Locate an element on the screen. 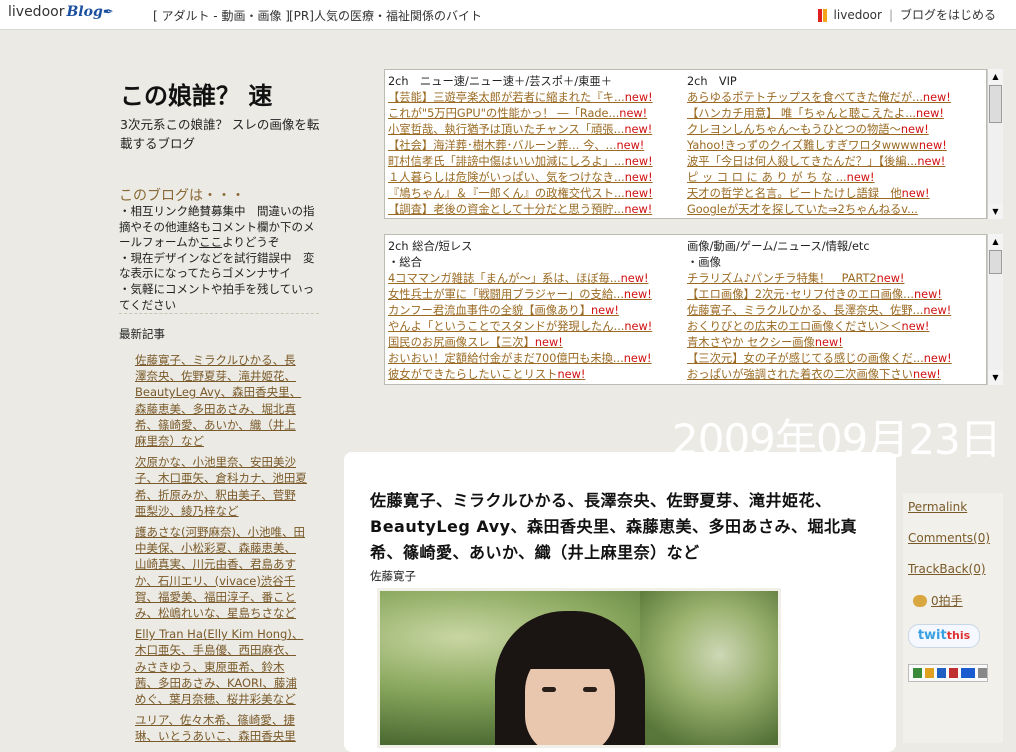 The height and width of the screenshot is (752, 1016). adult-video-link: [ アダルト - 動画・画像 ] is located at coordinates (221, 15).